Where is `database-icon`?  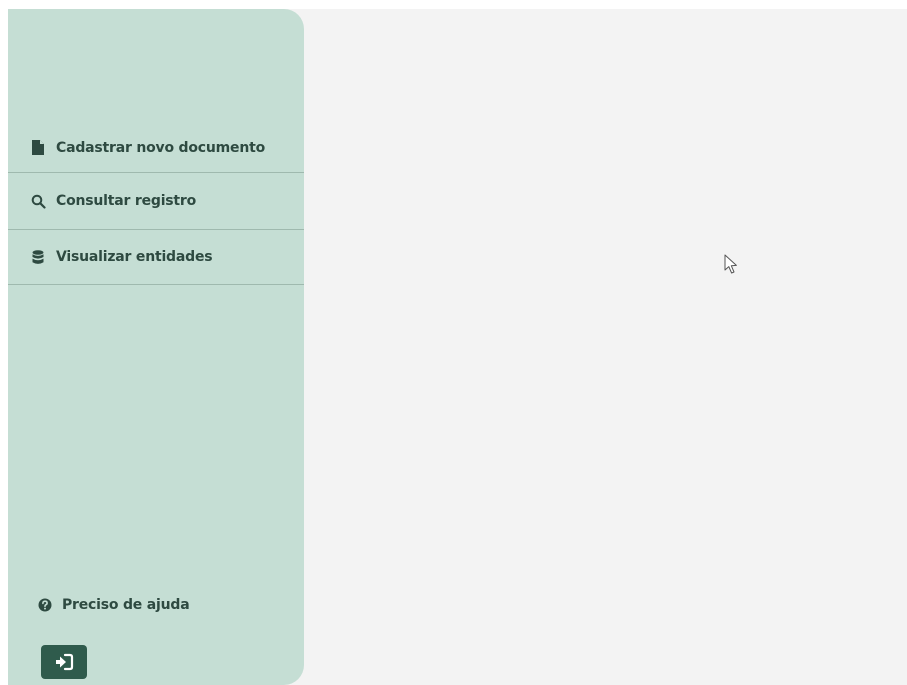
database-icon is located at coordinates (38, 257).